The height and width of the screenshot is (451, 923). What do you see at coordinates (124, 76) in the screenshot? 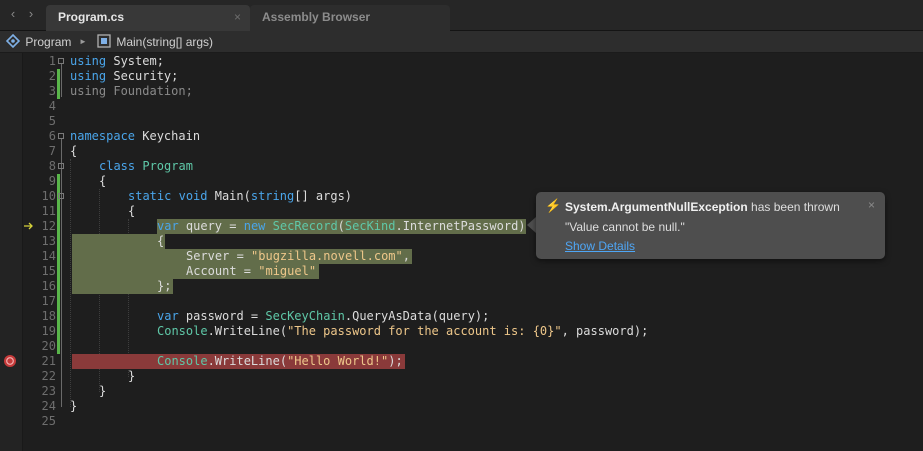
I see `code-line: using Security;` at bounding box center [124, 76].